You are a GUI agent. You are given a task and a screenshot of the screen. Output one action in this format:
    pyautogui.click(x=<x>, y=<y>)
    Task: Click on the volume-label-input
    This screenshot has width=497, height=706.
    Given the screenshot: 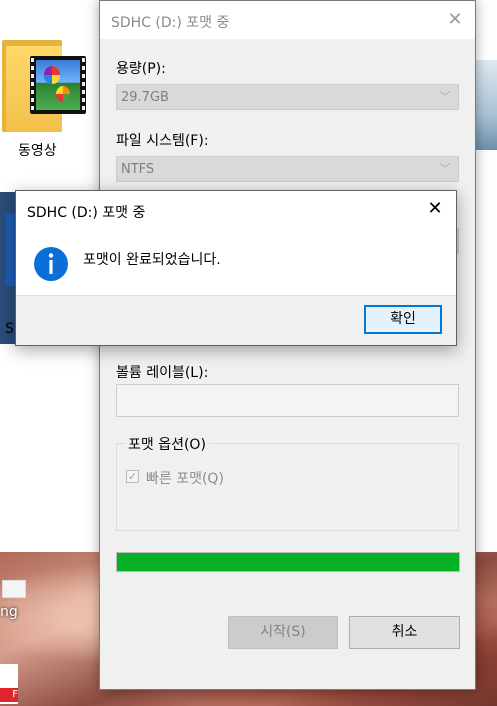 What is the action you would take?
    pyautogui.click(x=287, y=400)
    